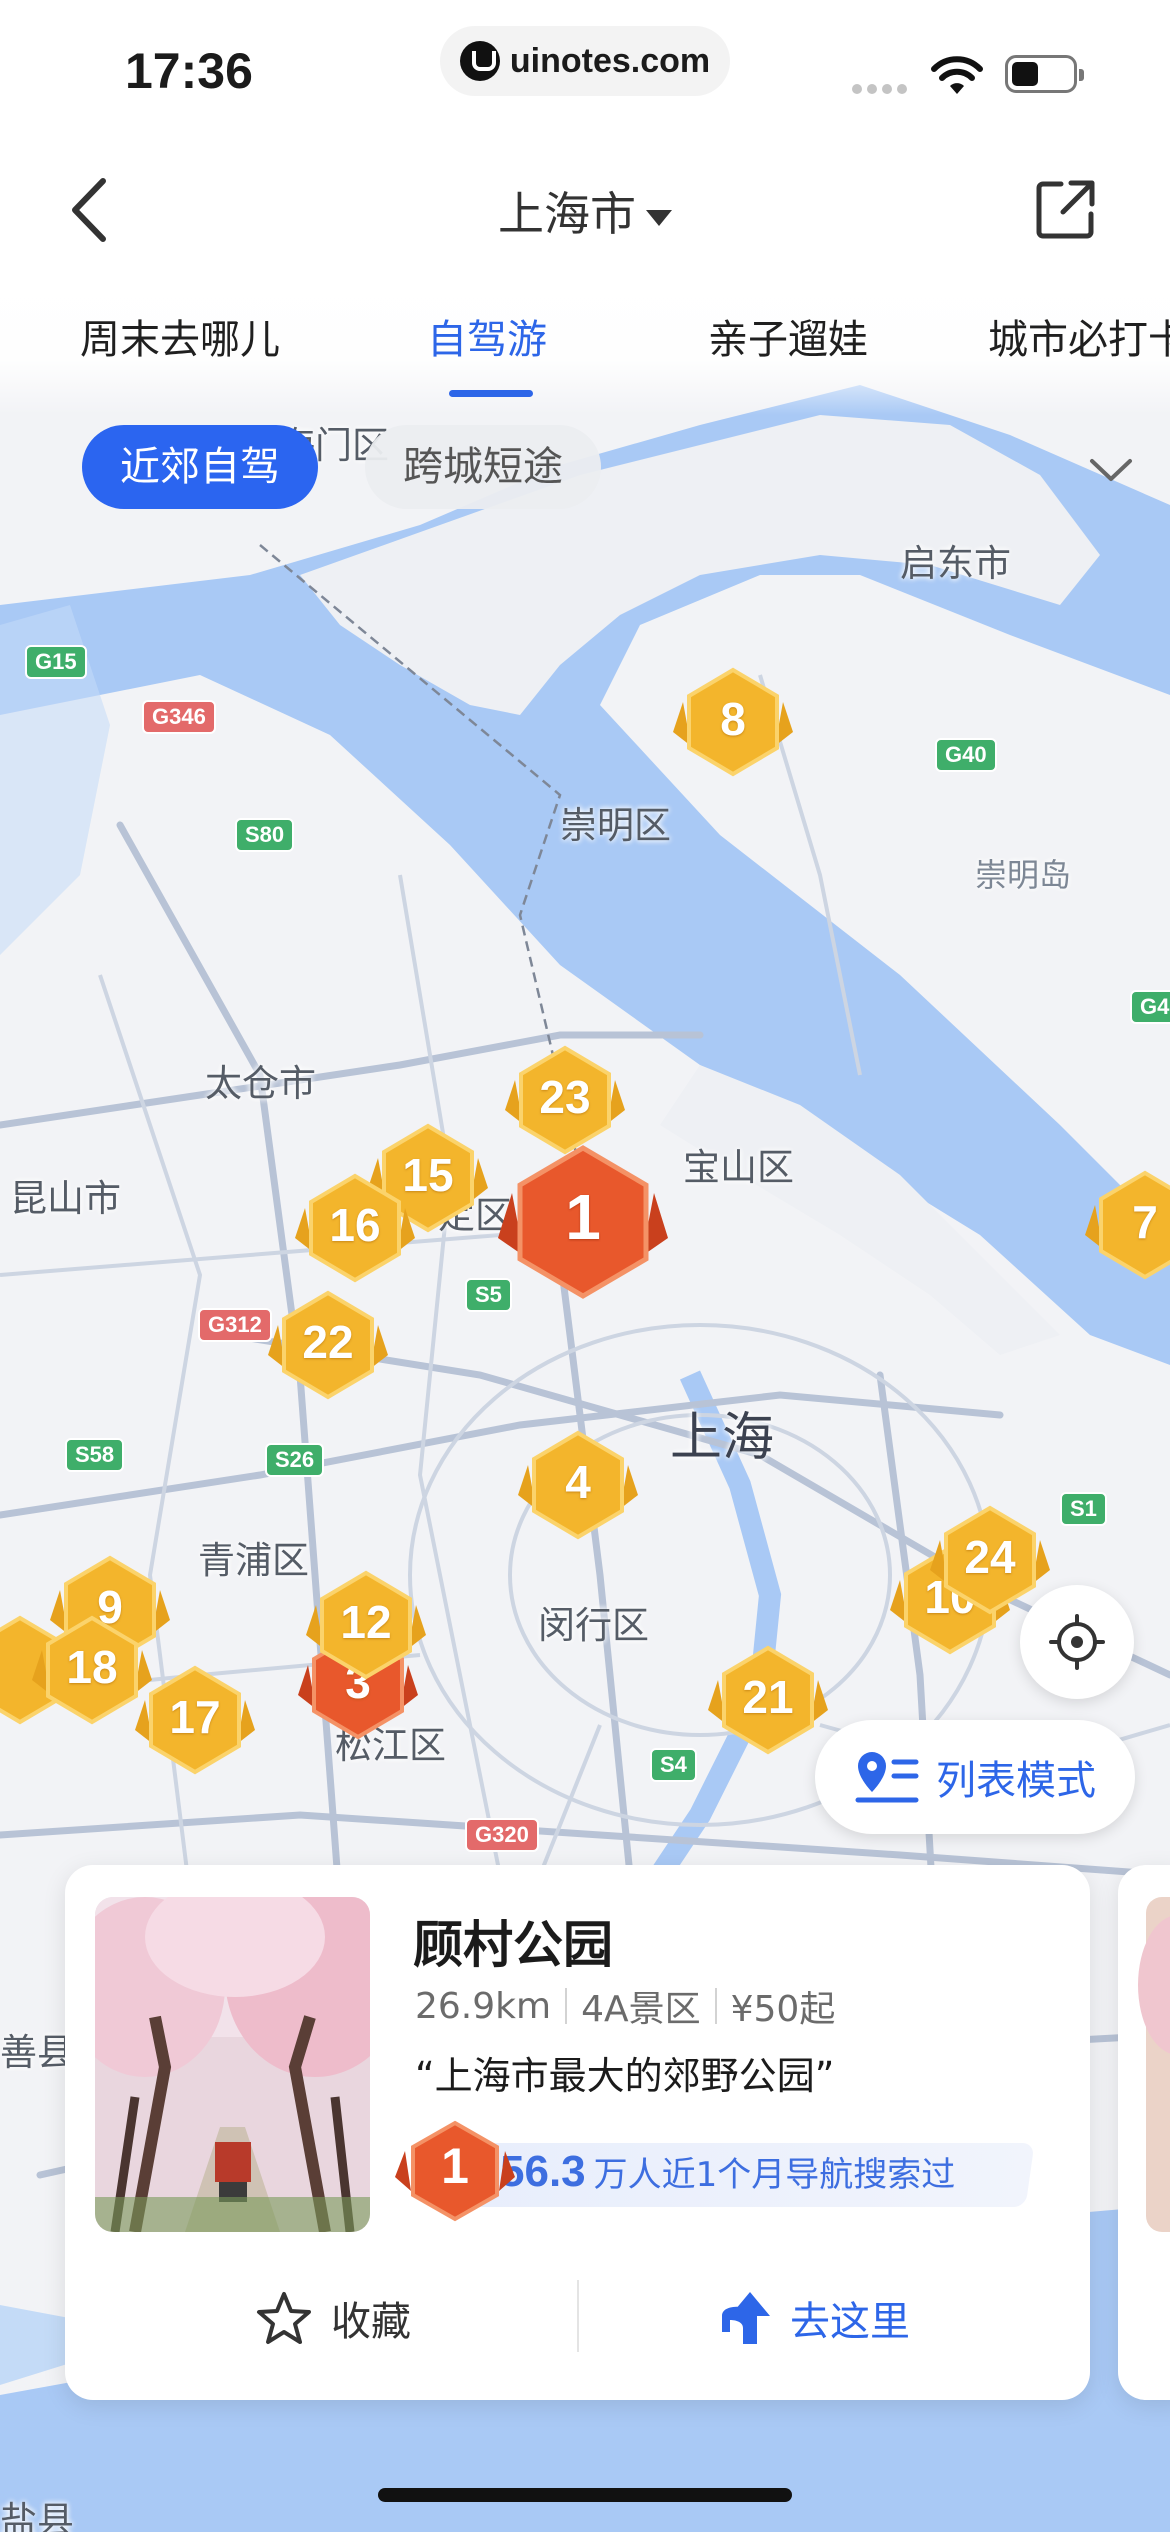  What do you see at coordinates (92, 1675) in the screenshot?
I see `poi-marker: 18` at bounding box center [92, 1675].